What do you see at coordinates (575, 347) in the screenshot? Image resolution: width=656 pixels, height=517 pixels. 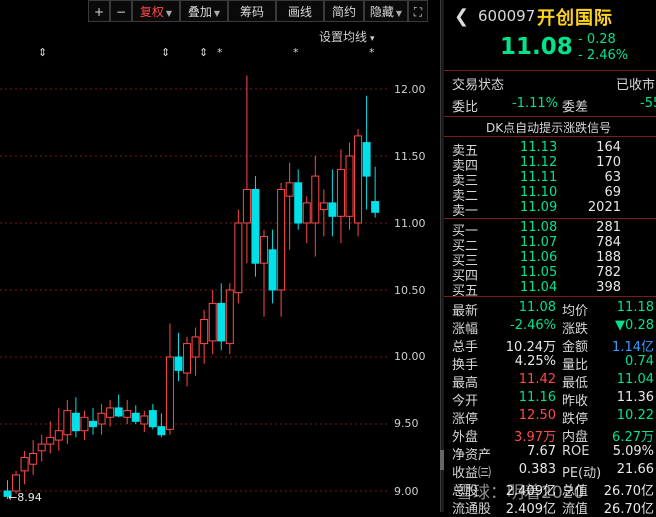 I see `quote-label: 金额` at bounding box center [575, 347].